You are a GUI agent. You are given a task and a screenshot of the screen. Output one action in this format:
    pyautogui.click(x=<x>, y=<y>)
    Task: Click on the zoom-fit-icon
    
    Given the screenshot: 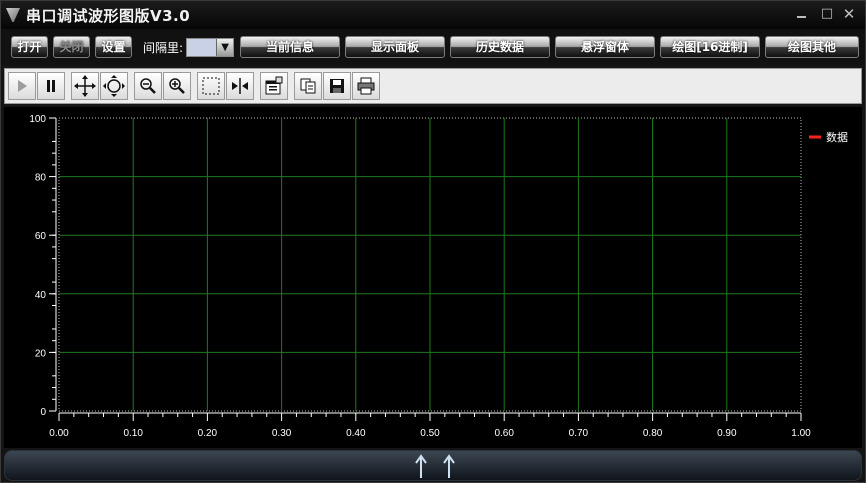 What is the action you would take?
    pyautogui.click(x=114, y=86)
    